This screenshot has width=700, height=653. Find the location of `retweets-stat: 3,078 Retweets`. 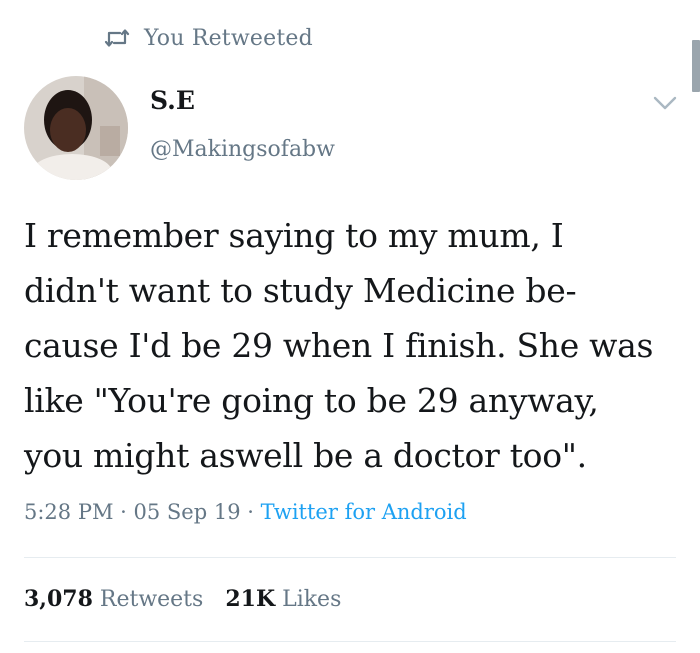

retweets-stat: 3,078 Retweets is located at coordinates (114, 599).